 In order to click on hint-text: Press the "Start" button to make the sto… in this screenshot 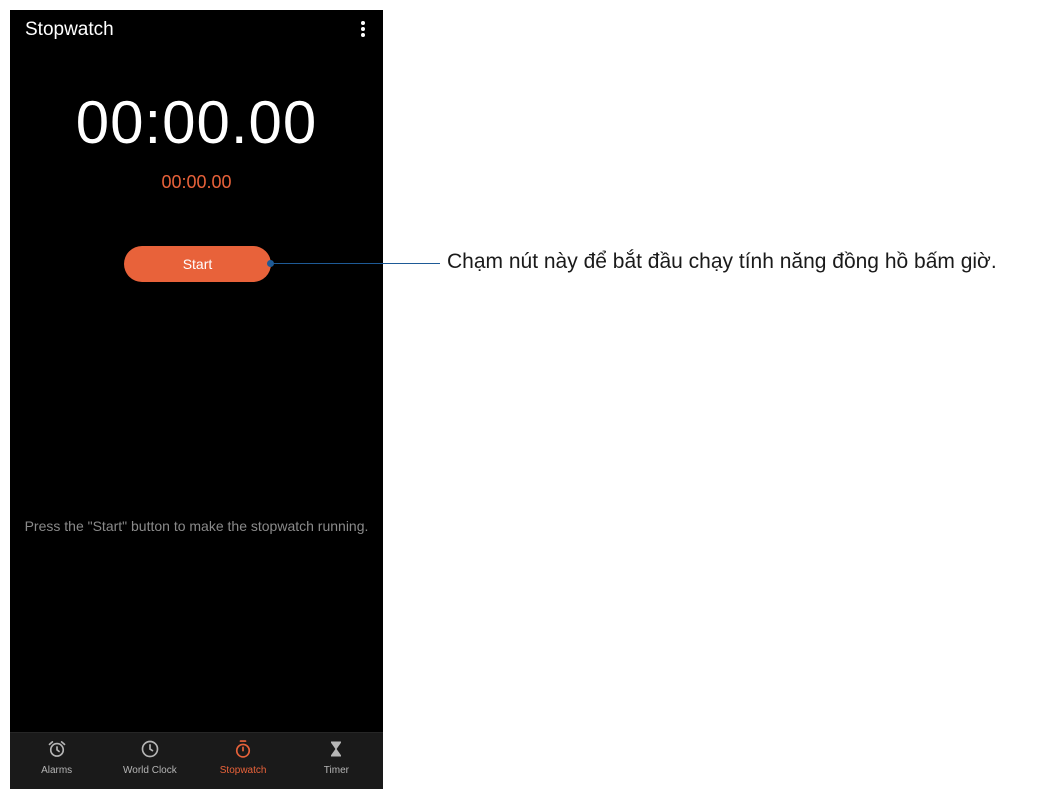, I will do `click(196, 526)`.